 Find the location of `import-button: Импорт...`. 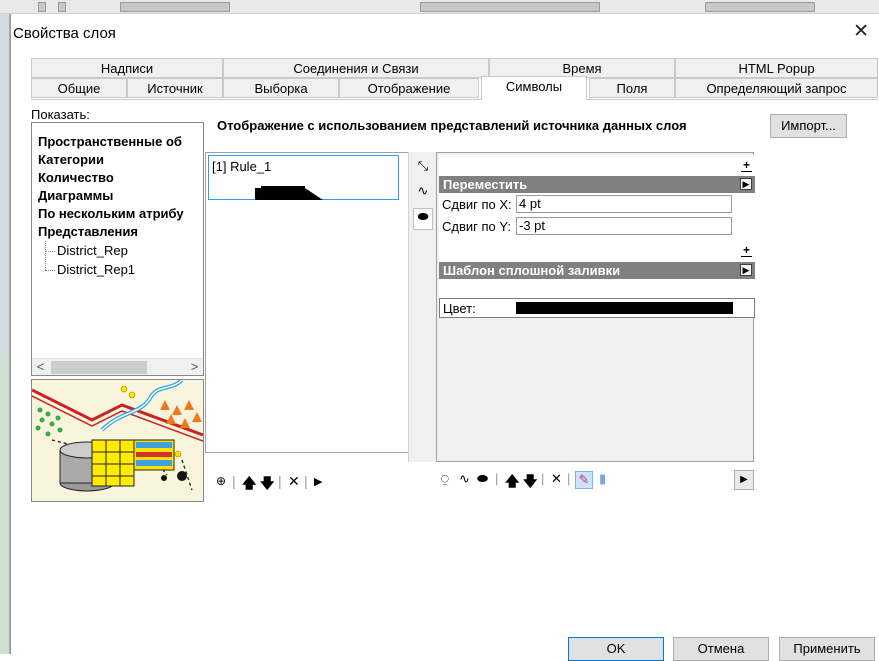

import-button: Импорт... is located at coordinates (808, 126).